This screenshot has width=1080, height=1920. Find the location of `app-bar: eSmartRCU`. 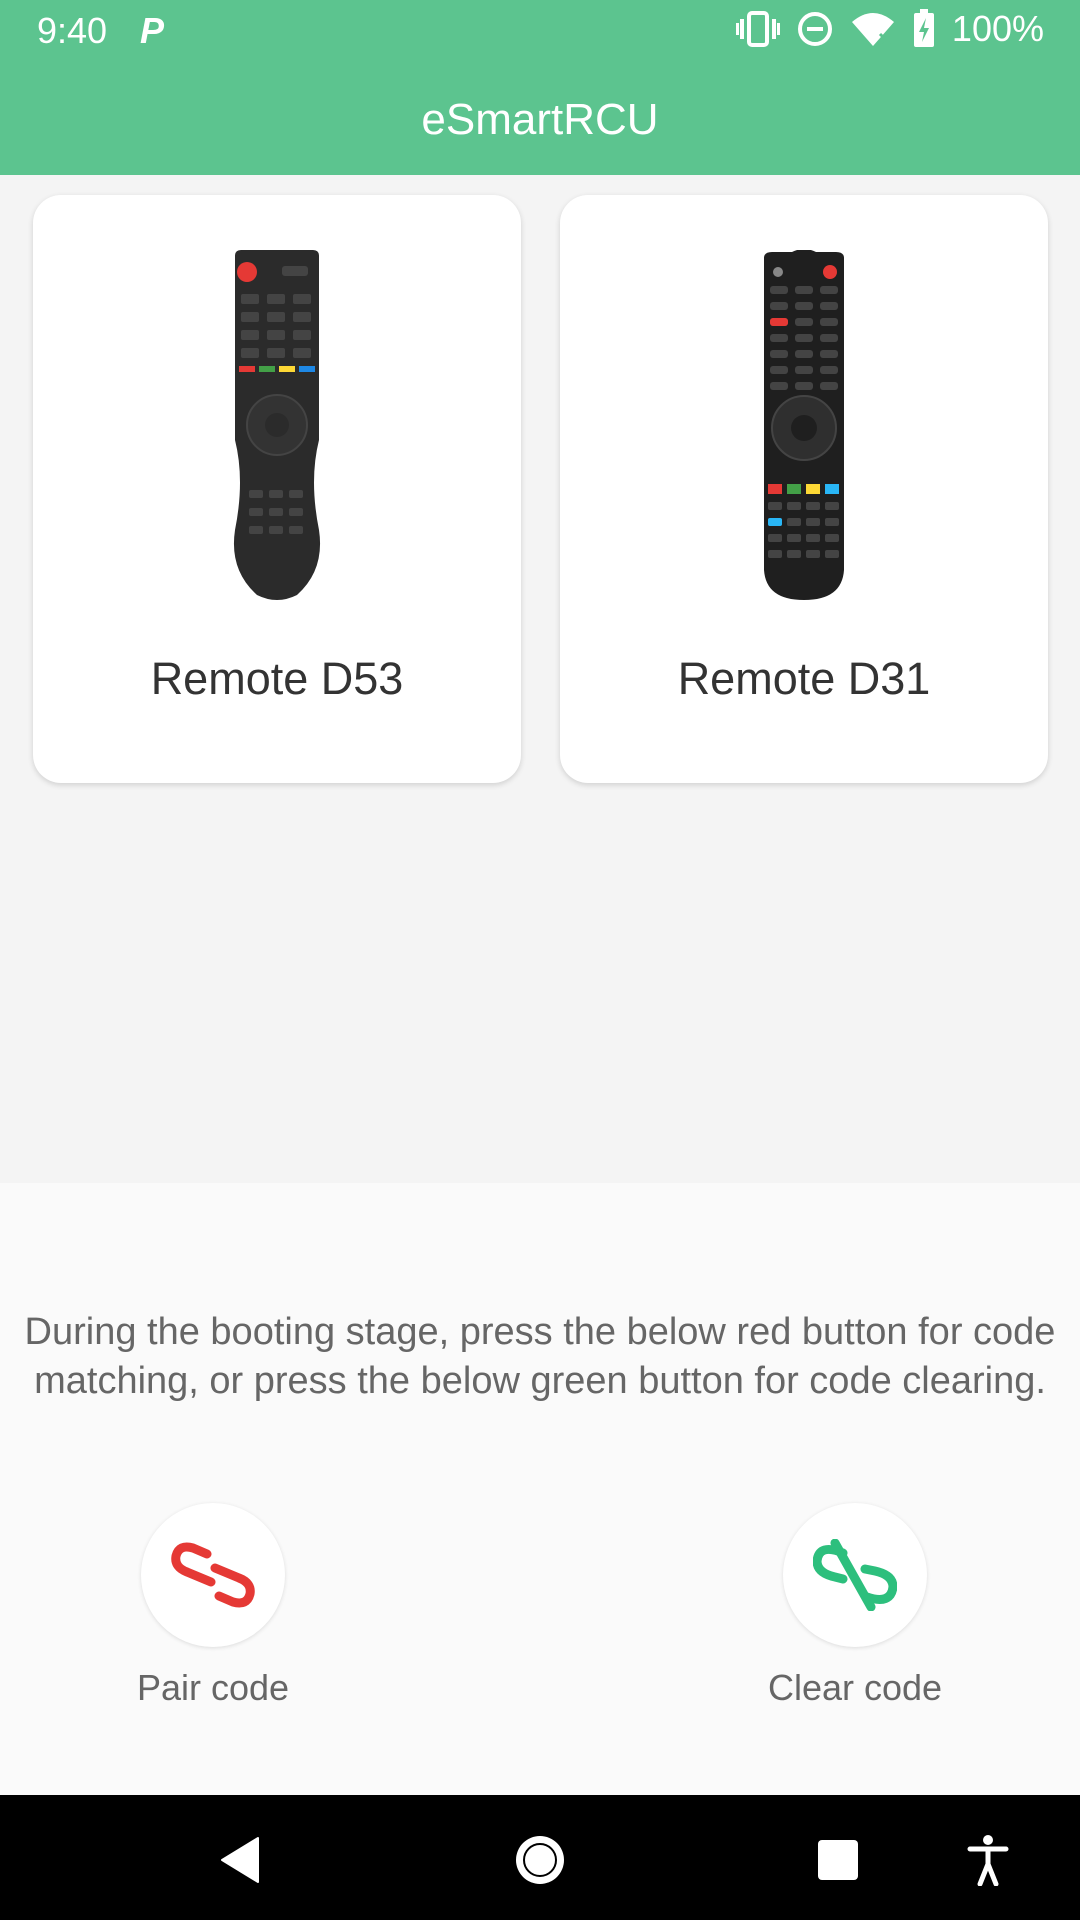

app-bar: eSmartRCU is located at coordinates (540, 119).